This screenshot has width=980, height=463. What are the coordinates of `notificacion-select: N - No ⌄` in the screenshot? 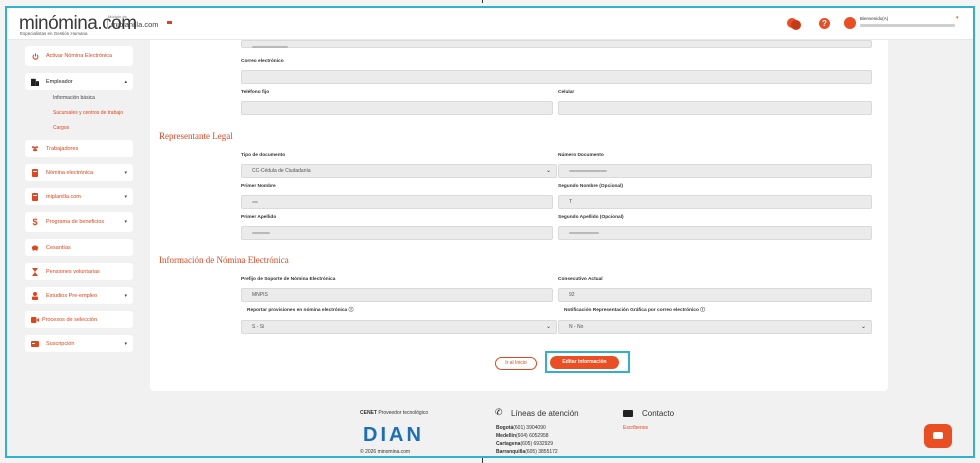 It's located at (715, 327).